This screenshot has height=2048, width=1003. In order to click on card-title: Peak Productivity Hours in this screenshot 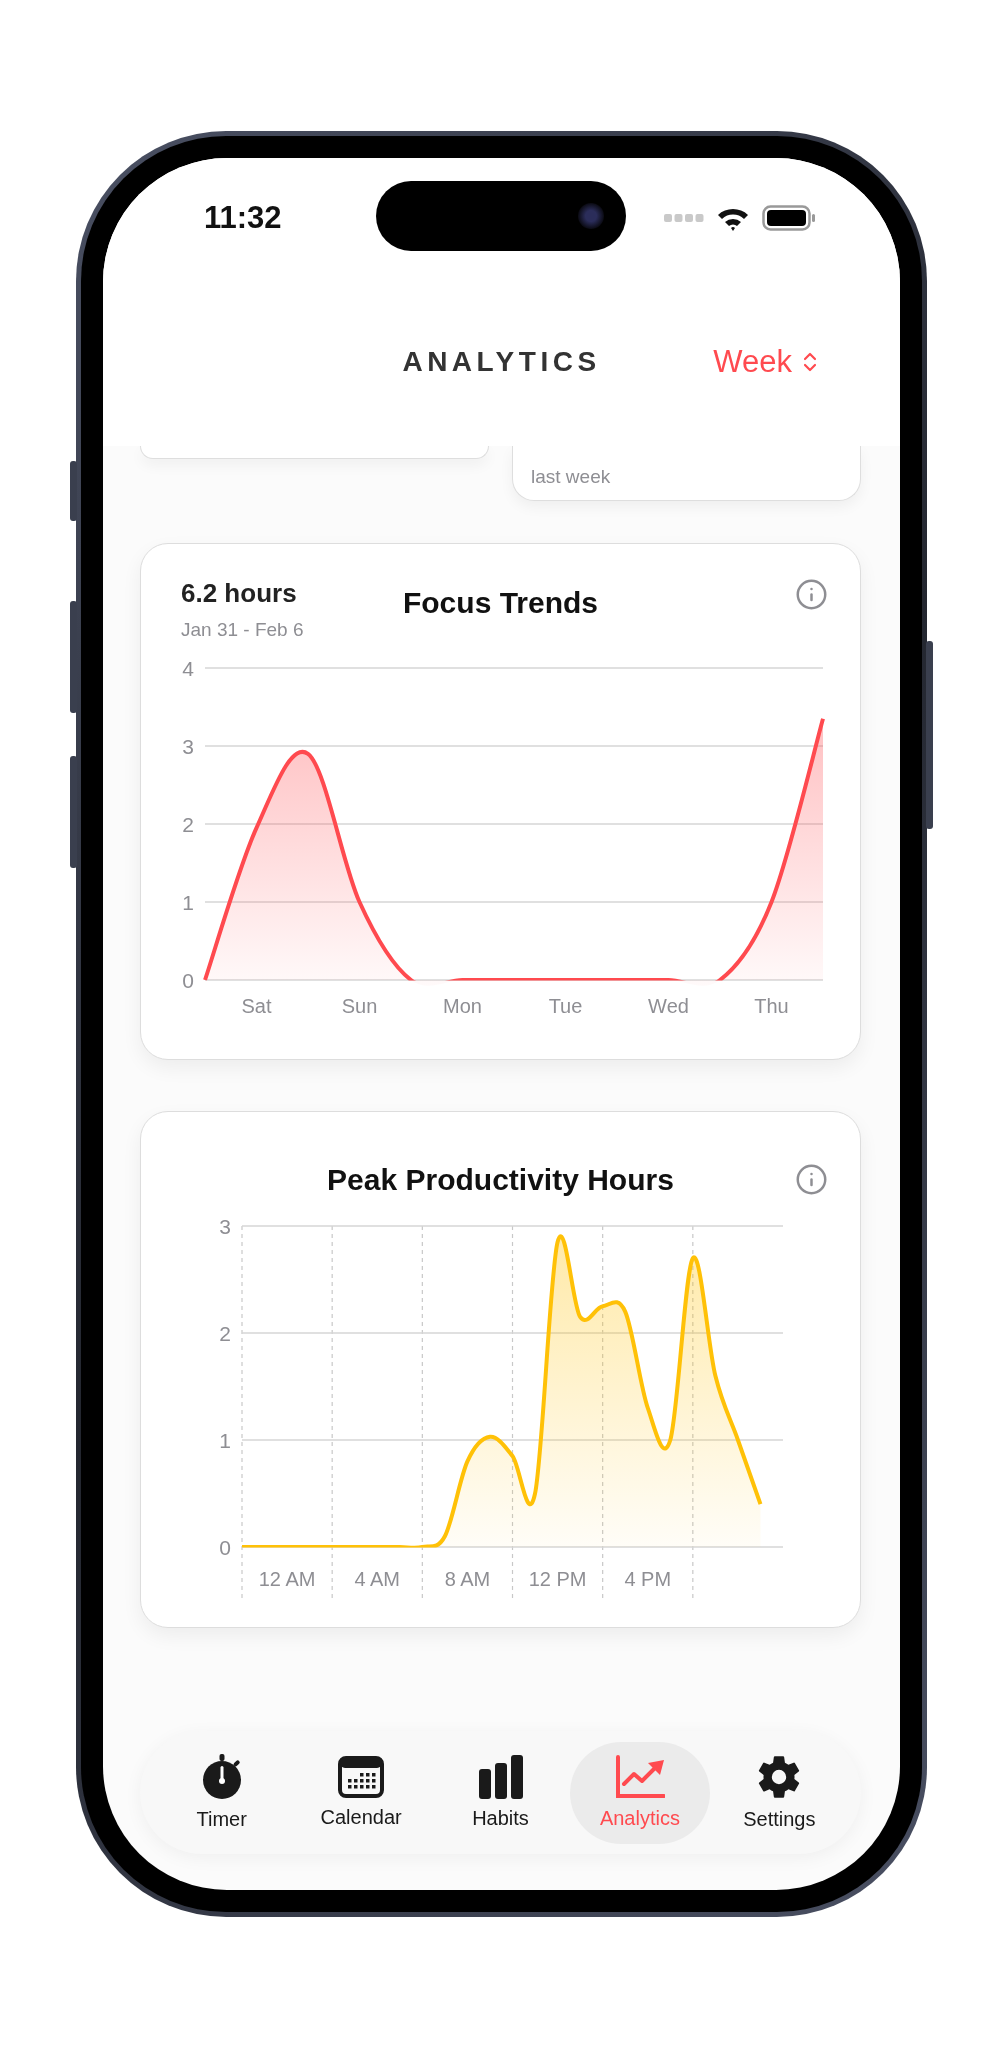, I will do `click(500, 1179)`.